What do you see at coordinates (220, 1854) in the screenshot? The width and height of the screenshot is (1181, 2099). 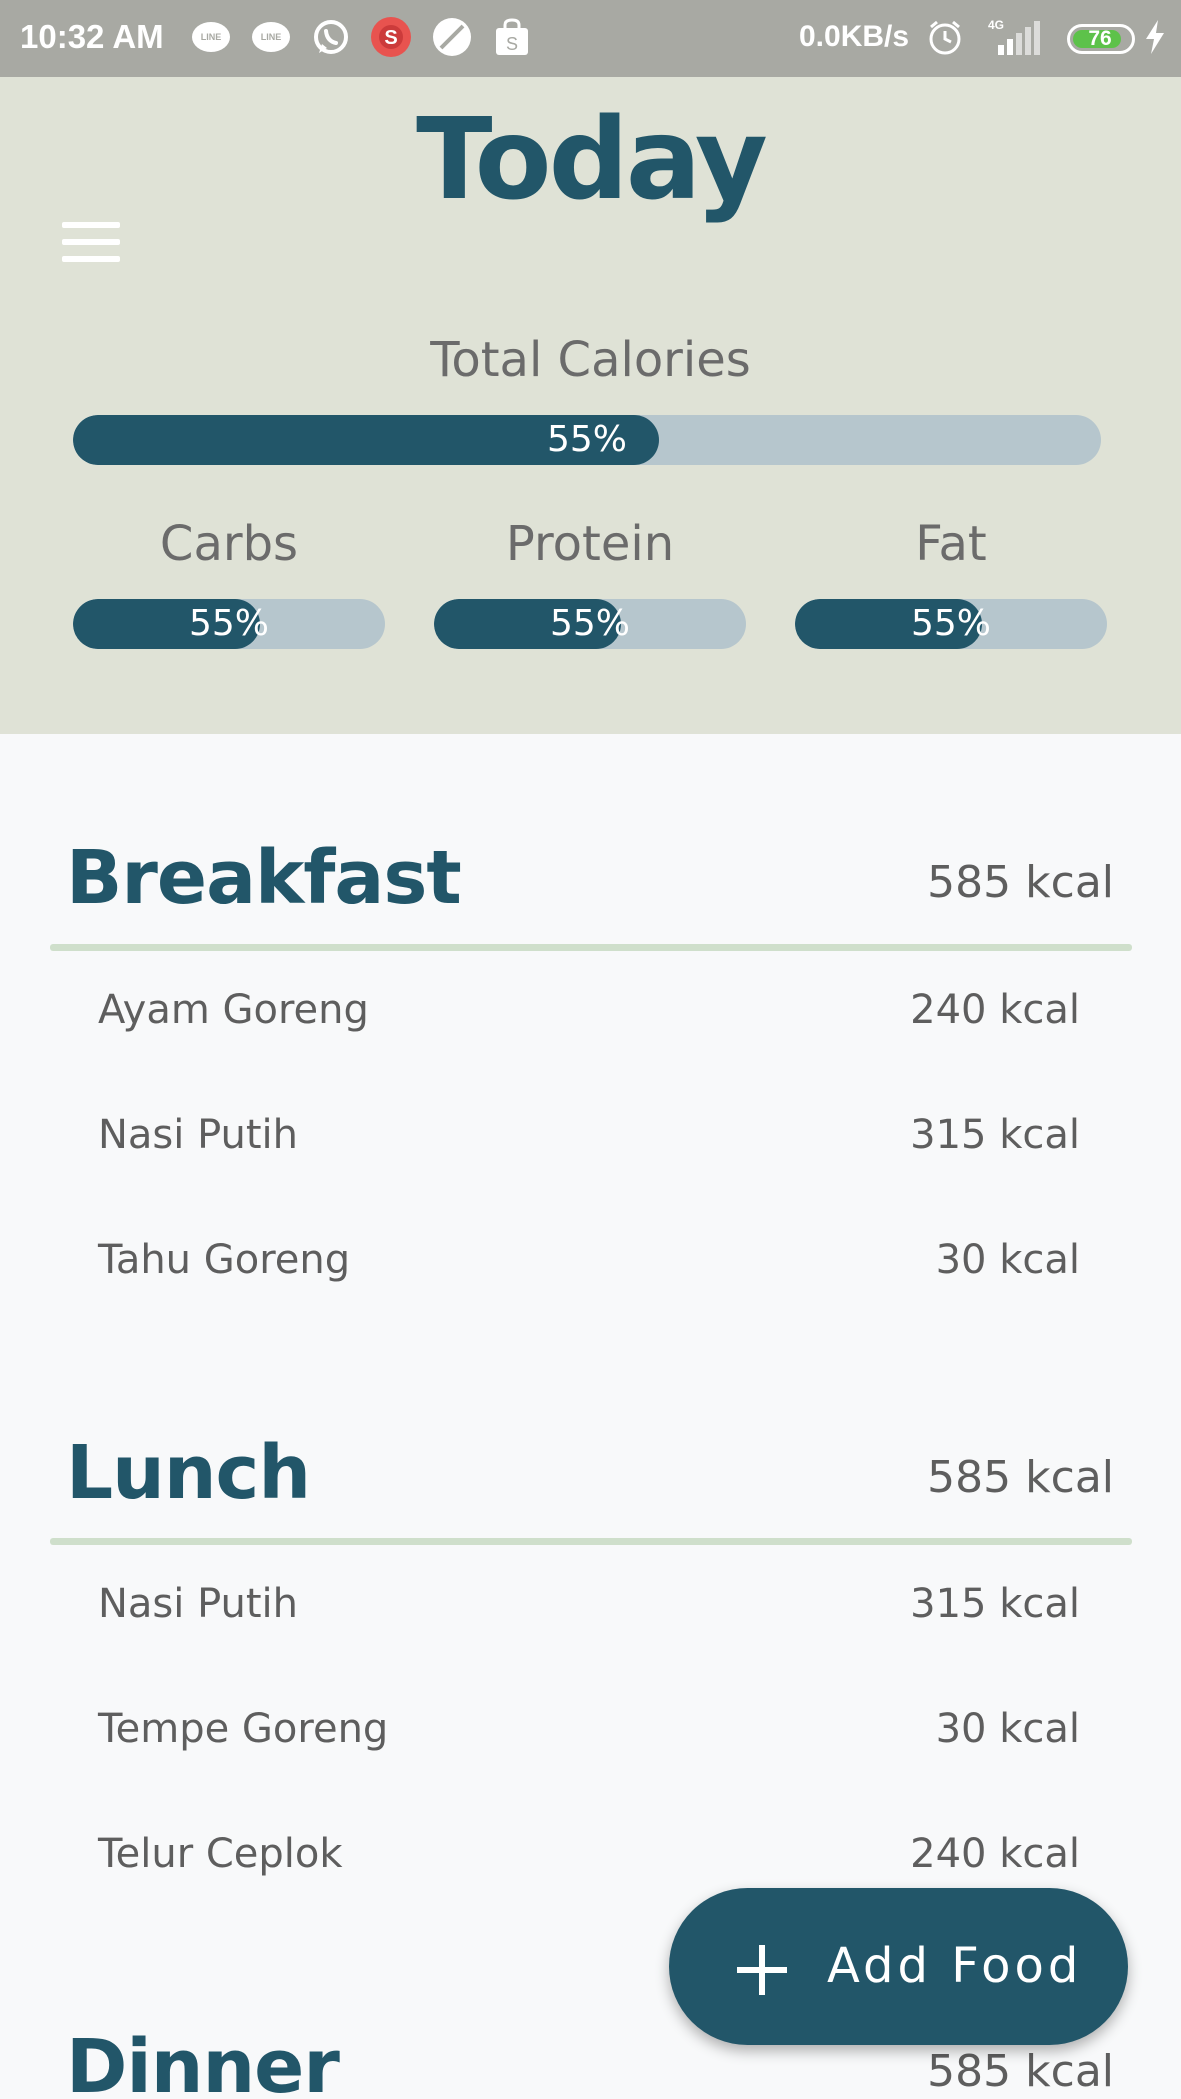 I see `food-name: Telur Ceplok` at bounding box center [220, 1854].